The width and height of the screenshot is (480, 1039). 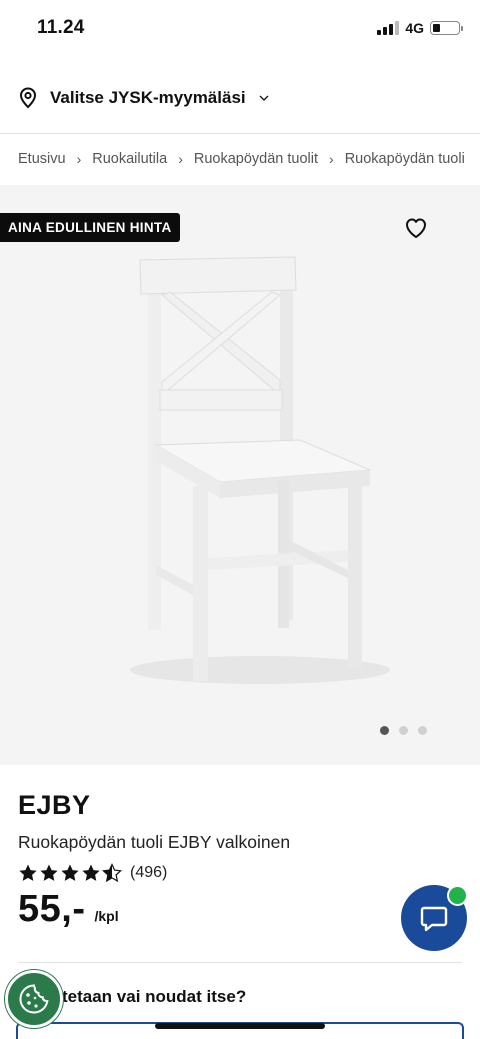 I want to click on review-count: (496), so click(x=149, y=872).